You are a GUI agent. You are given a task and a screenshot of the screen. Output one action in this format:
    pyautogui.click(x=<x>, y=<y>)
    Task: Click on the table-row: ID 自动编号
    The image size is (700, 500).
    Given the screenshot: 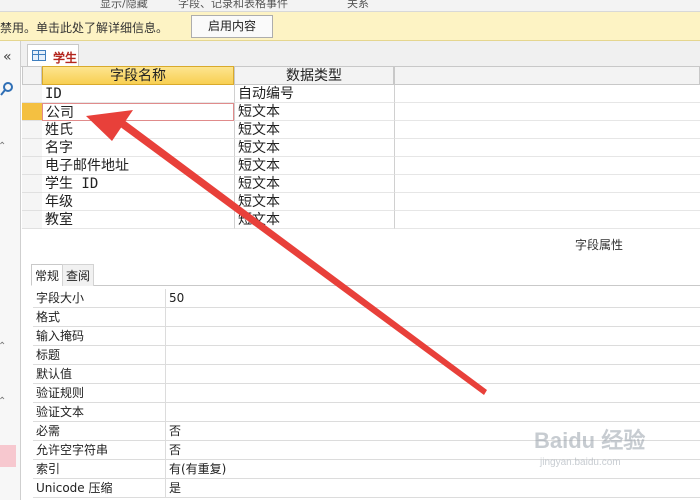 What is the action you would take?
    pyautogui.click(x=361, y=94)
    